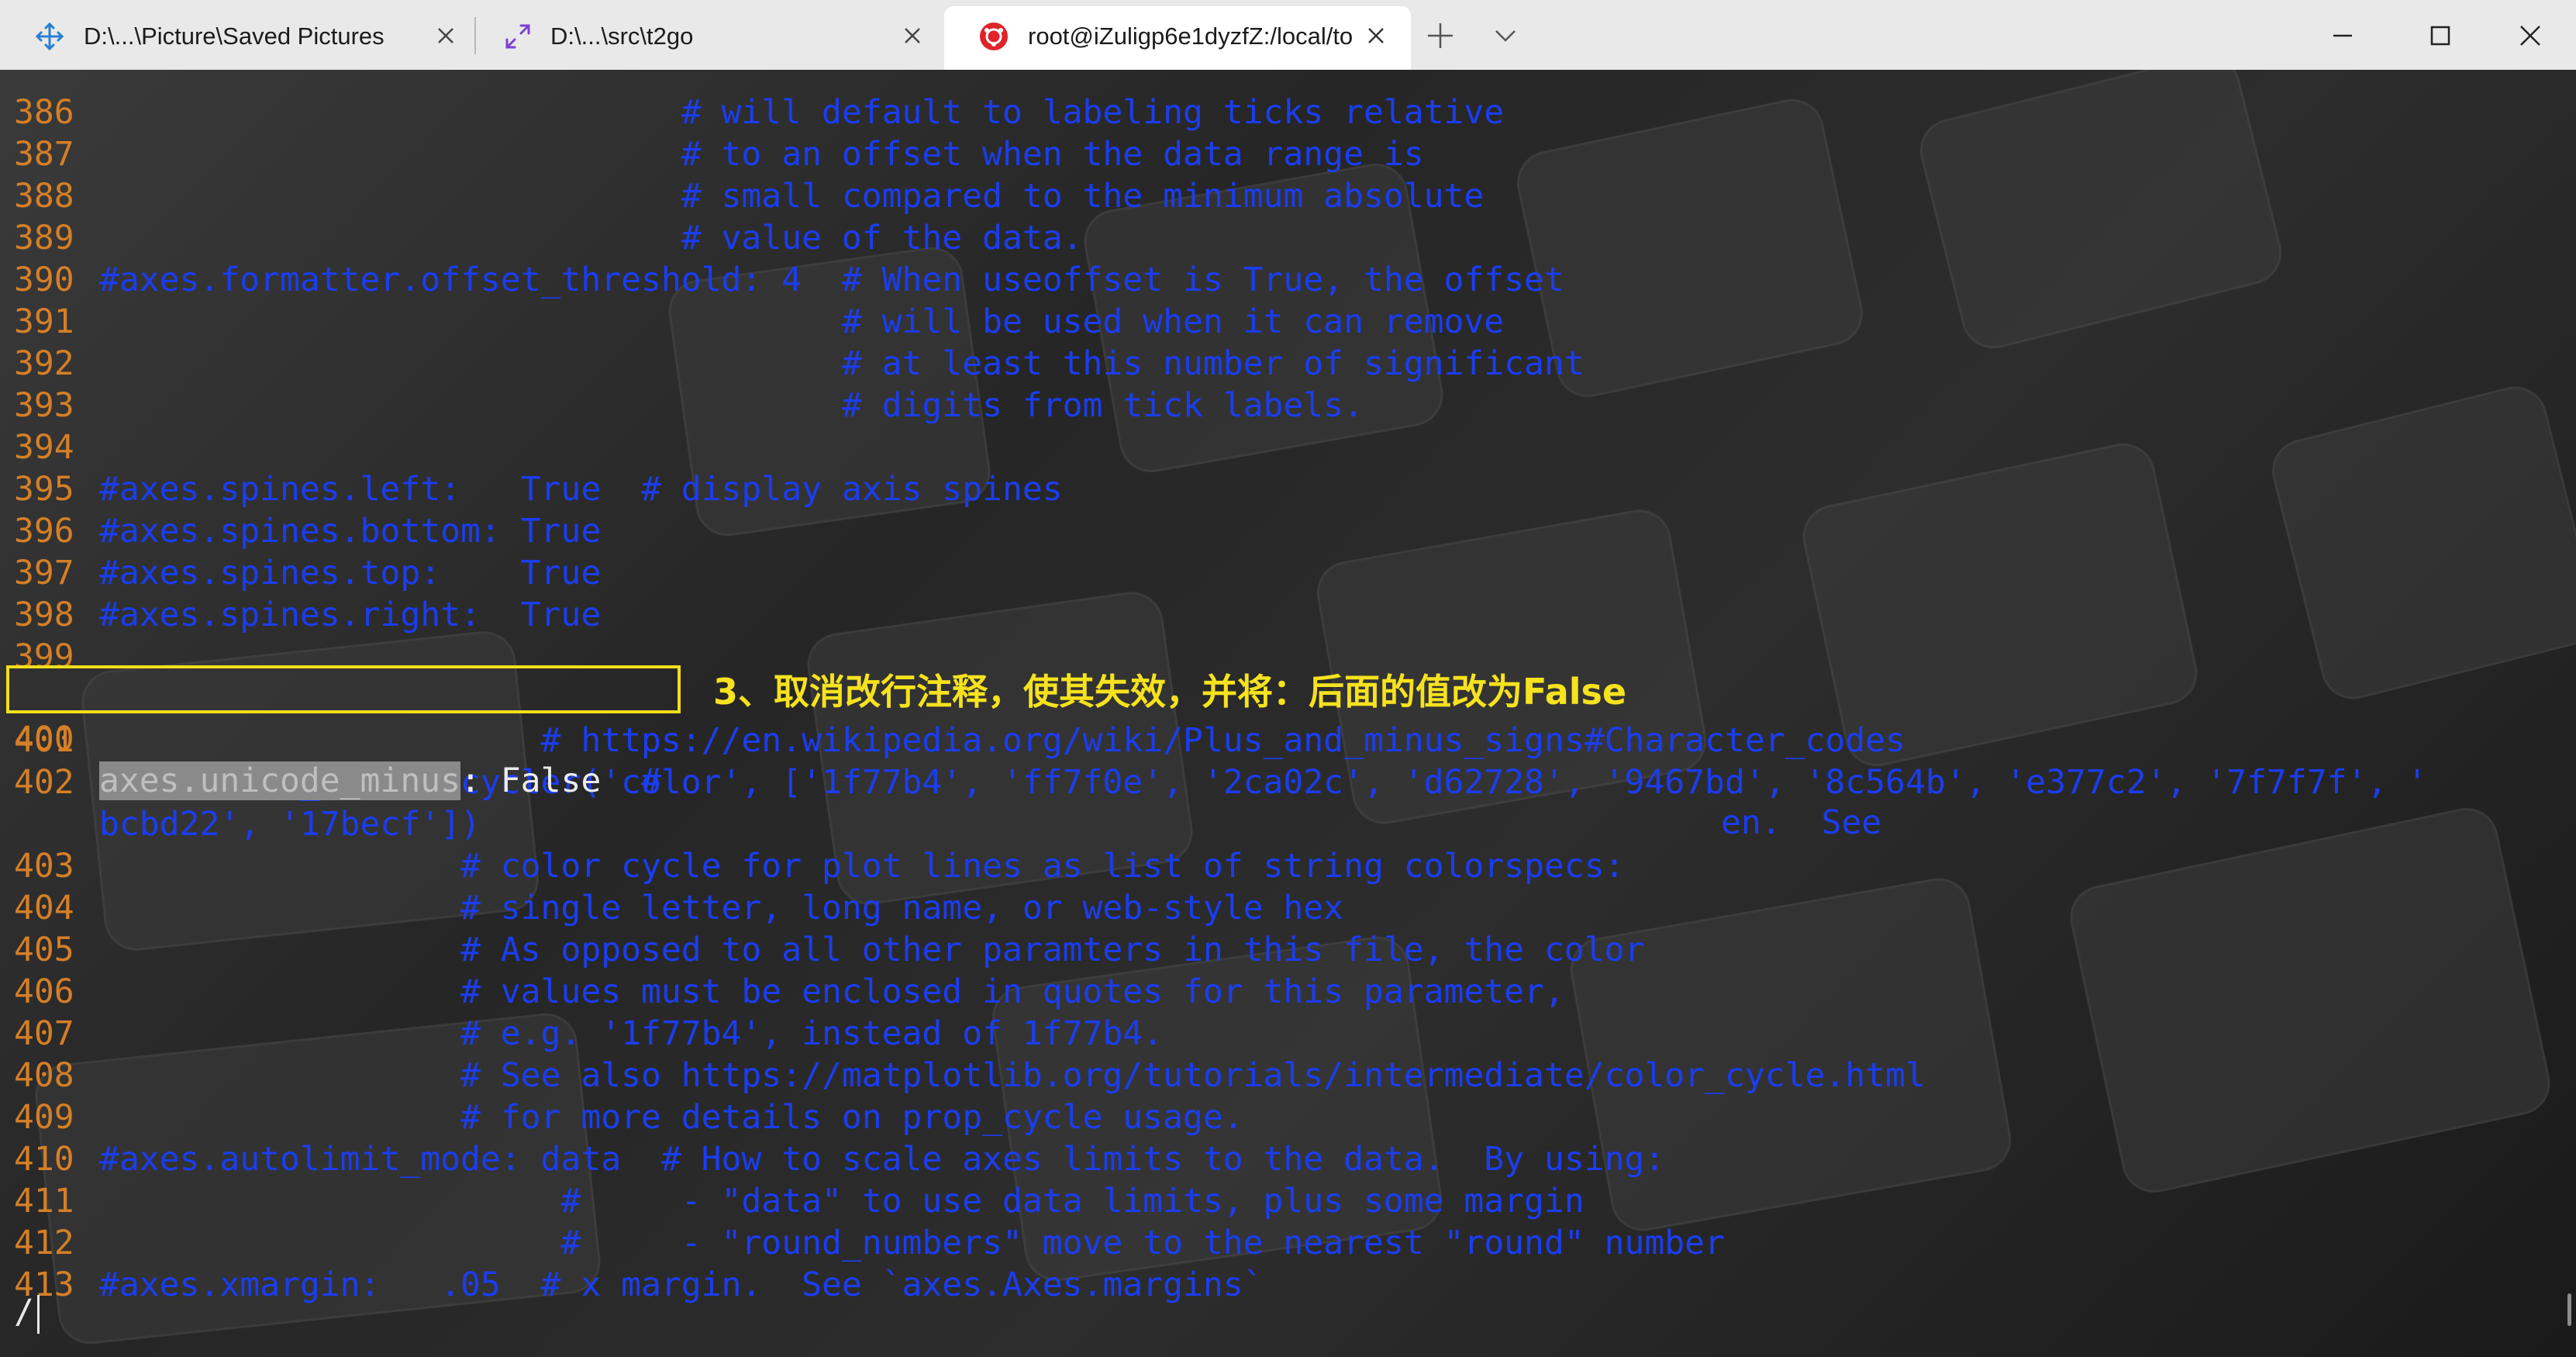  I want to click on tab-saved-pictures: D:\...\Picture\Saved Pictures, so click(237, 35).